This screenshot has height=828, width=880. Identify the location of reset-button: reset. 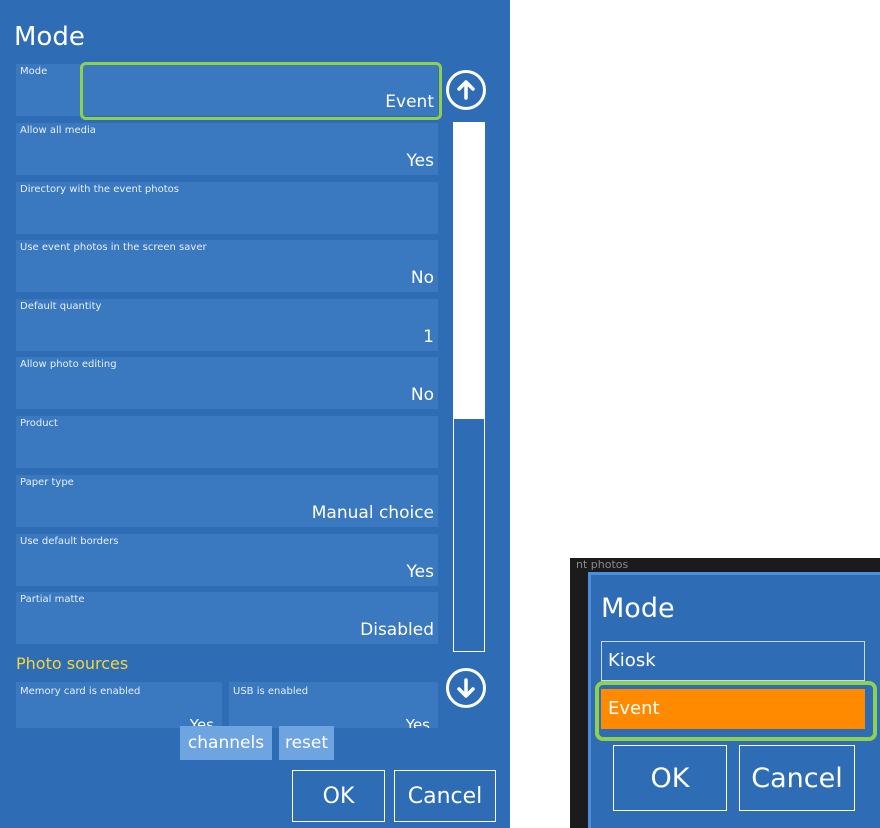
(306, 743).